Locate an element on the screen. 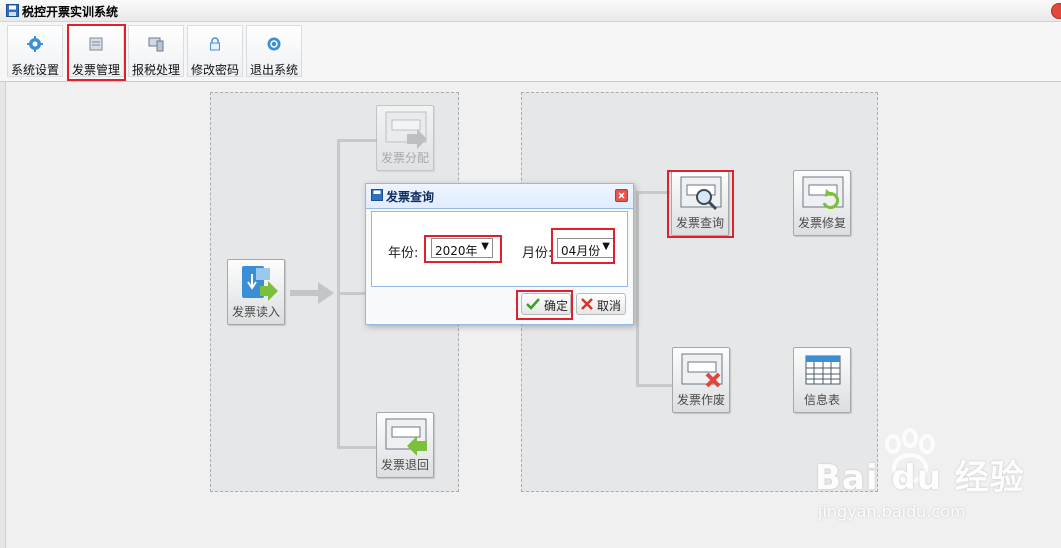 The height and width of the screenshot is (548, 1061). toolbar-system-settings-button: 系统设置 is located at coordinates (35, 51).